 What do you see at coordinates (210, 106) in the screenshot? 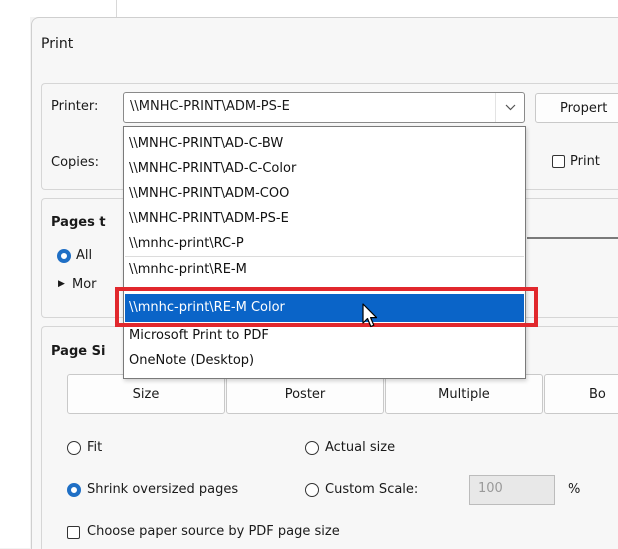
I see `printer-select-value: \\MNHC-PRINT\ADM-PS-E` at bounding box center [210, 106].